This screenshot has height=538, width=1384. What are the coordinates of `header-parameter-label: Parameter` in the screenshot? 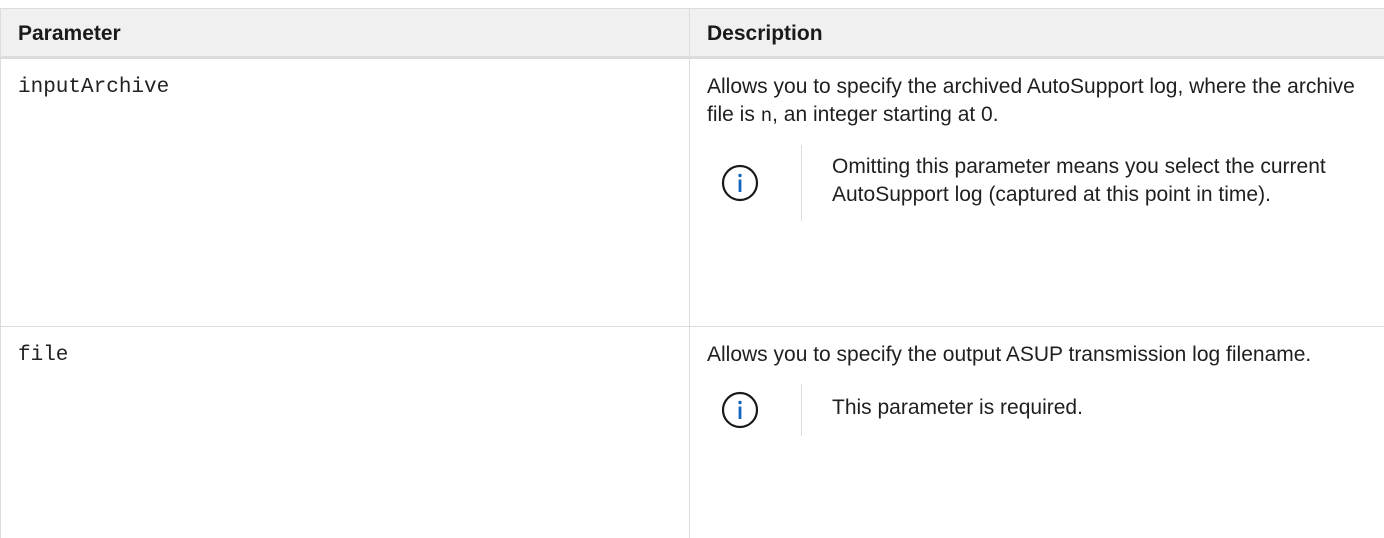 It's located at (69, 33).